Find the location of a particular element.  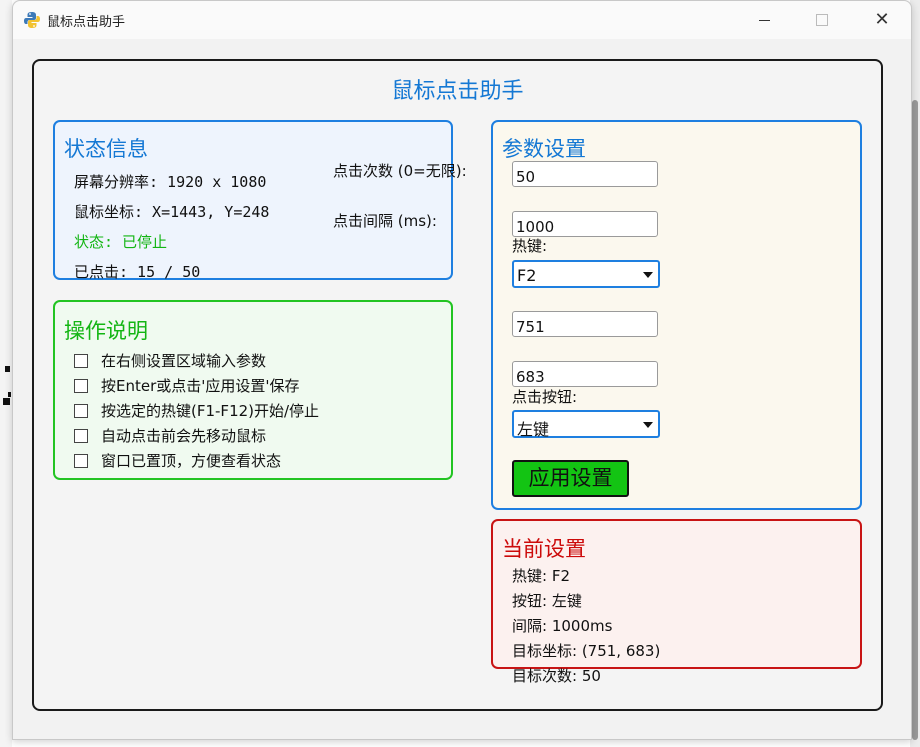

current-count: 目标次数: 50 is located at coordinates (556, 676).